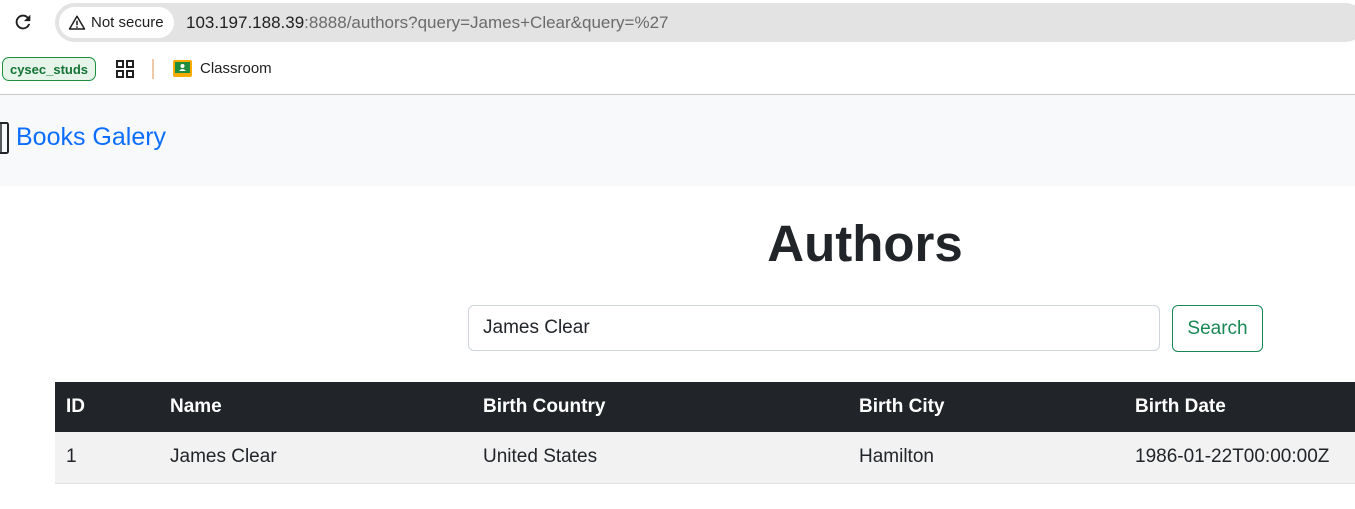 This screenshot has height=509, width=1355. I want to click on cell-name: James Clear, so click(223, 457).